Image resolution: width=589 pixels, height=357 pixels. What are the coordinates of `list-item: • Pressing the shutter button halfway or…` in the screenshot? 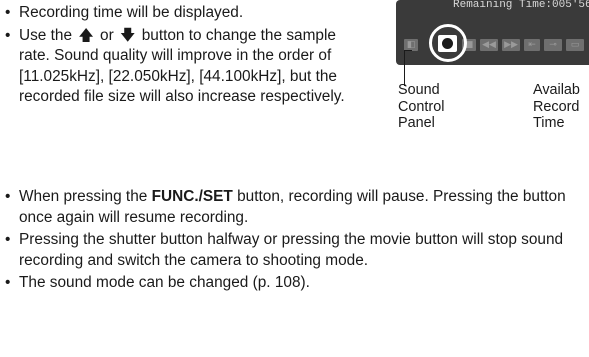 It's located at (295, 250).